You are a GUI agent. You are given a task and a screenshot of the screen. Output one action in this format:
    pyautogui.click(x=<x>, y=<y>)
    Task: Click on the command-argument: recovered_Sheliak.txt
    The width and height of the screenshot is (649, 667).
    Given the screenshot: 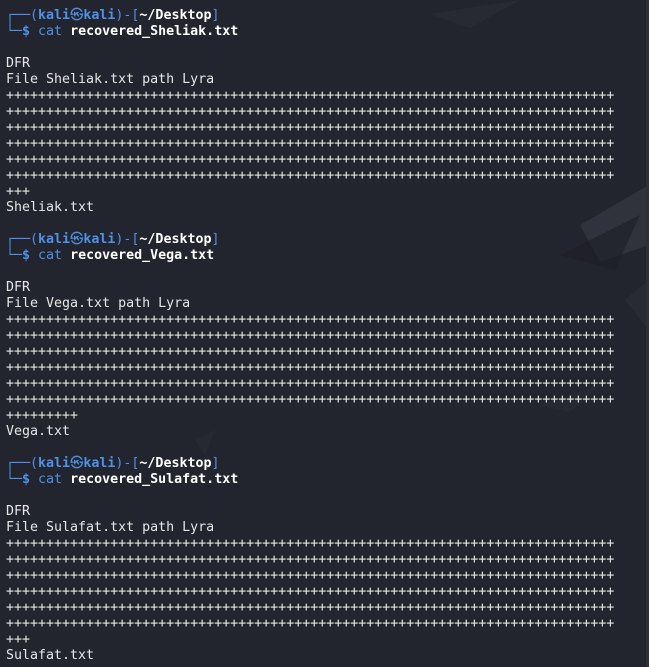 What is the action you would take?
    pyautogui.click(x=154, y=31)
    